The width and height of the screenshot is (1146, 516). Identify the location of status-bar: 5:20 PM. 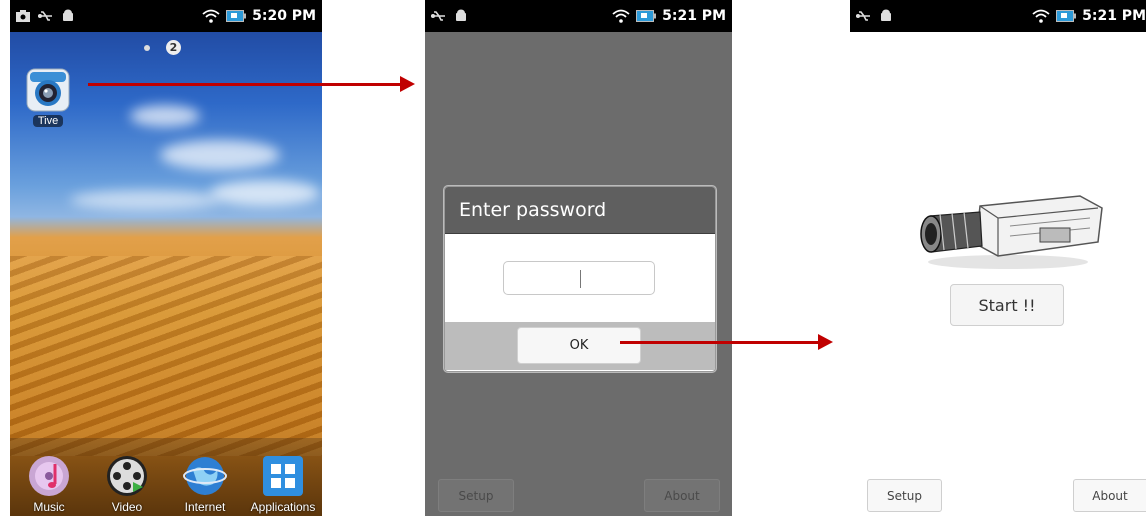
(166, 16).